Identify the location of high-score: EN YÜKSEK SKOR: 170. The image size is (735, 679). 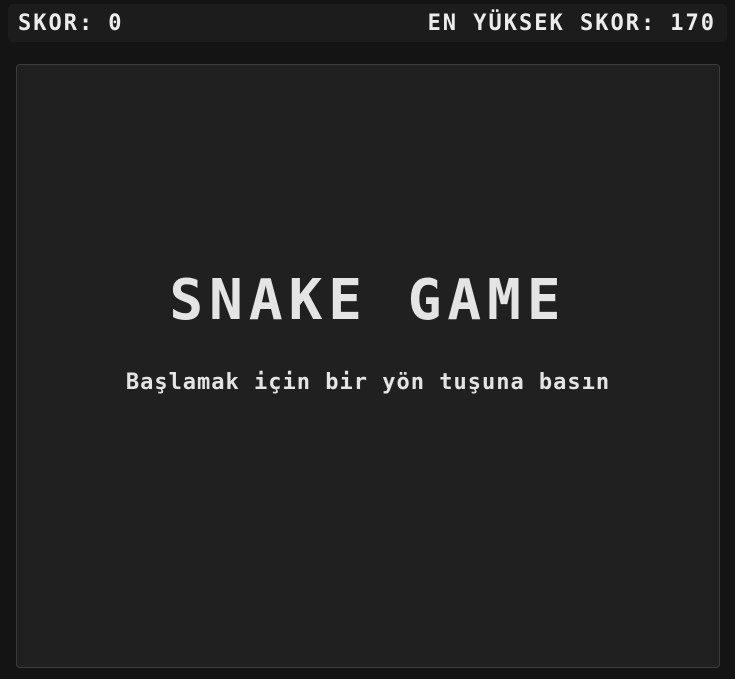
(572, 23).